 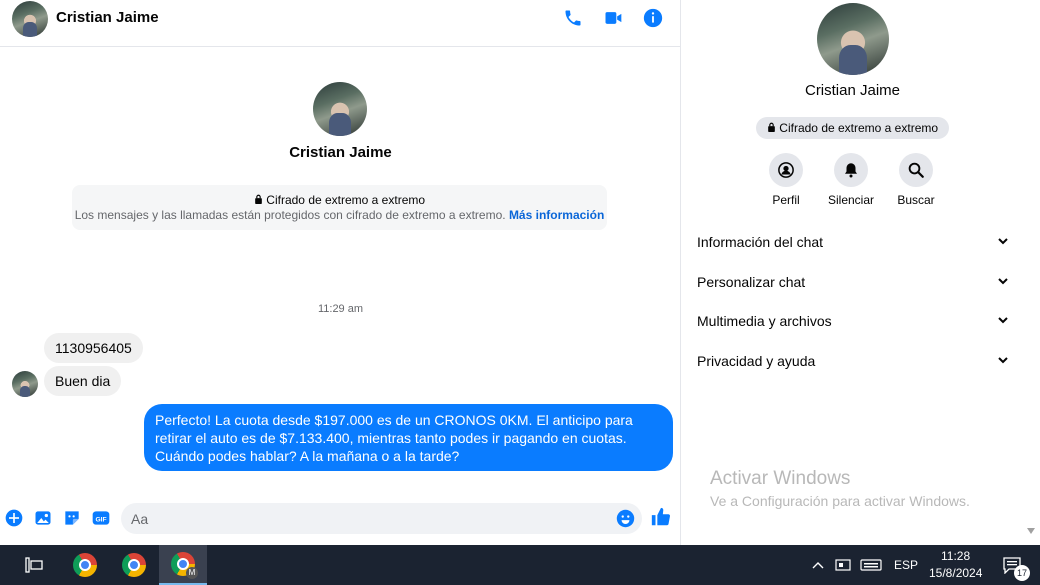 I want to click on contact-avatar, so click(x=30, y=19).